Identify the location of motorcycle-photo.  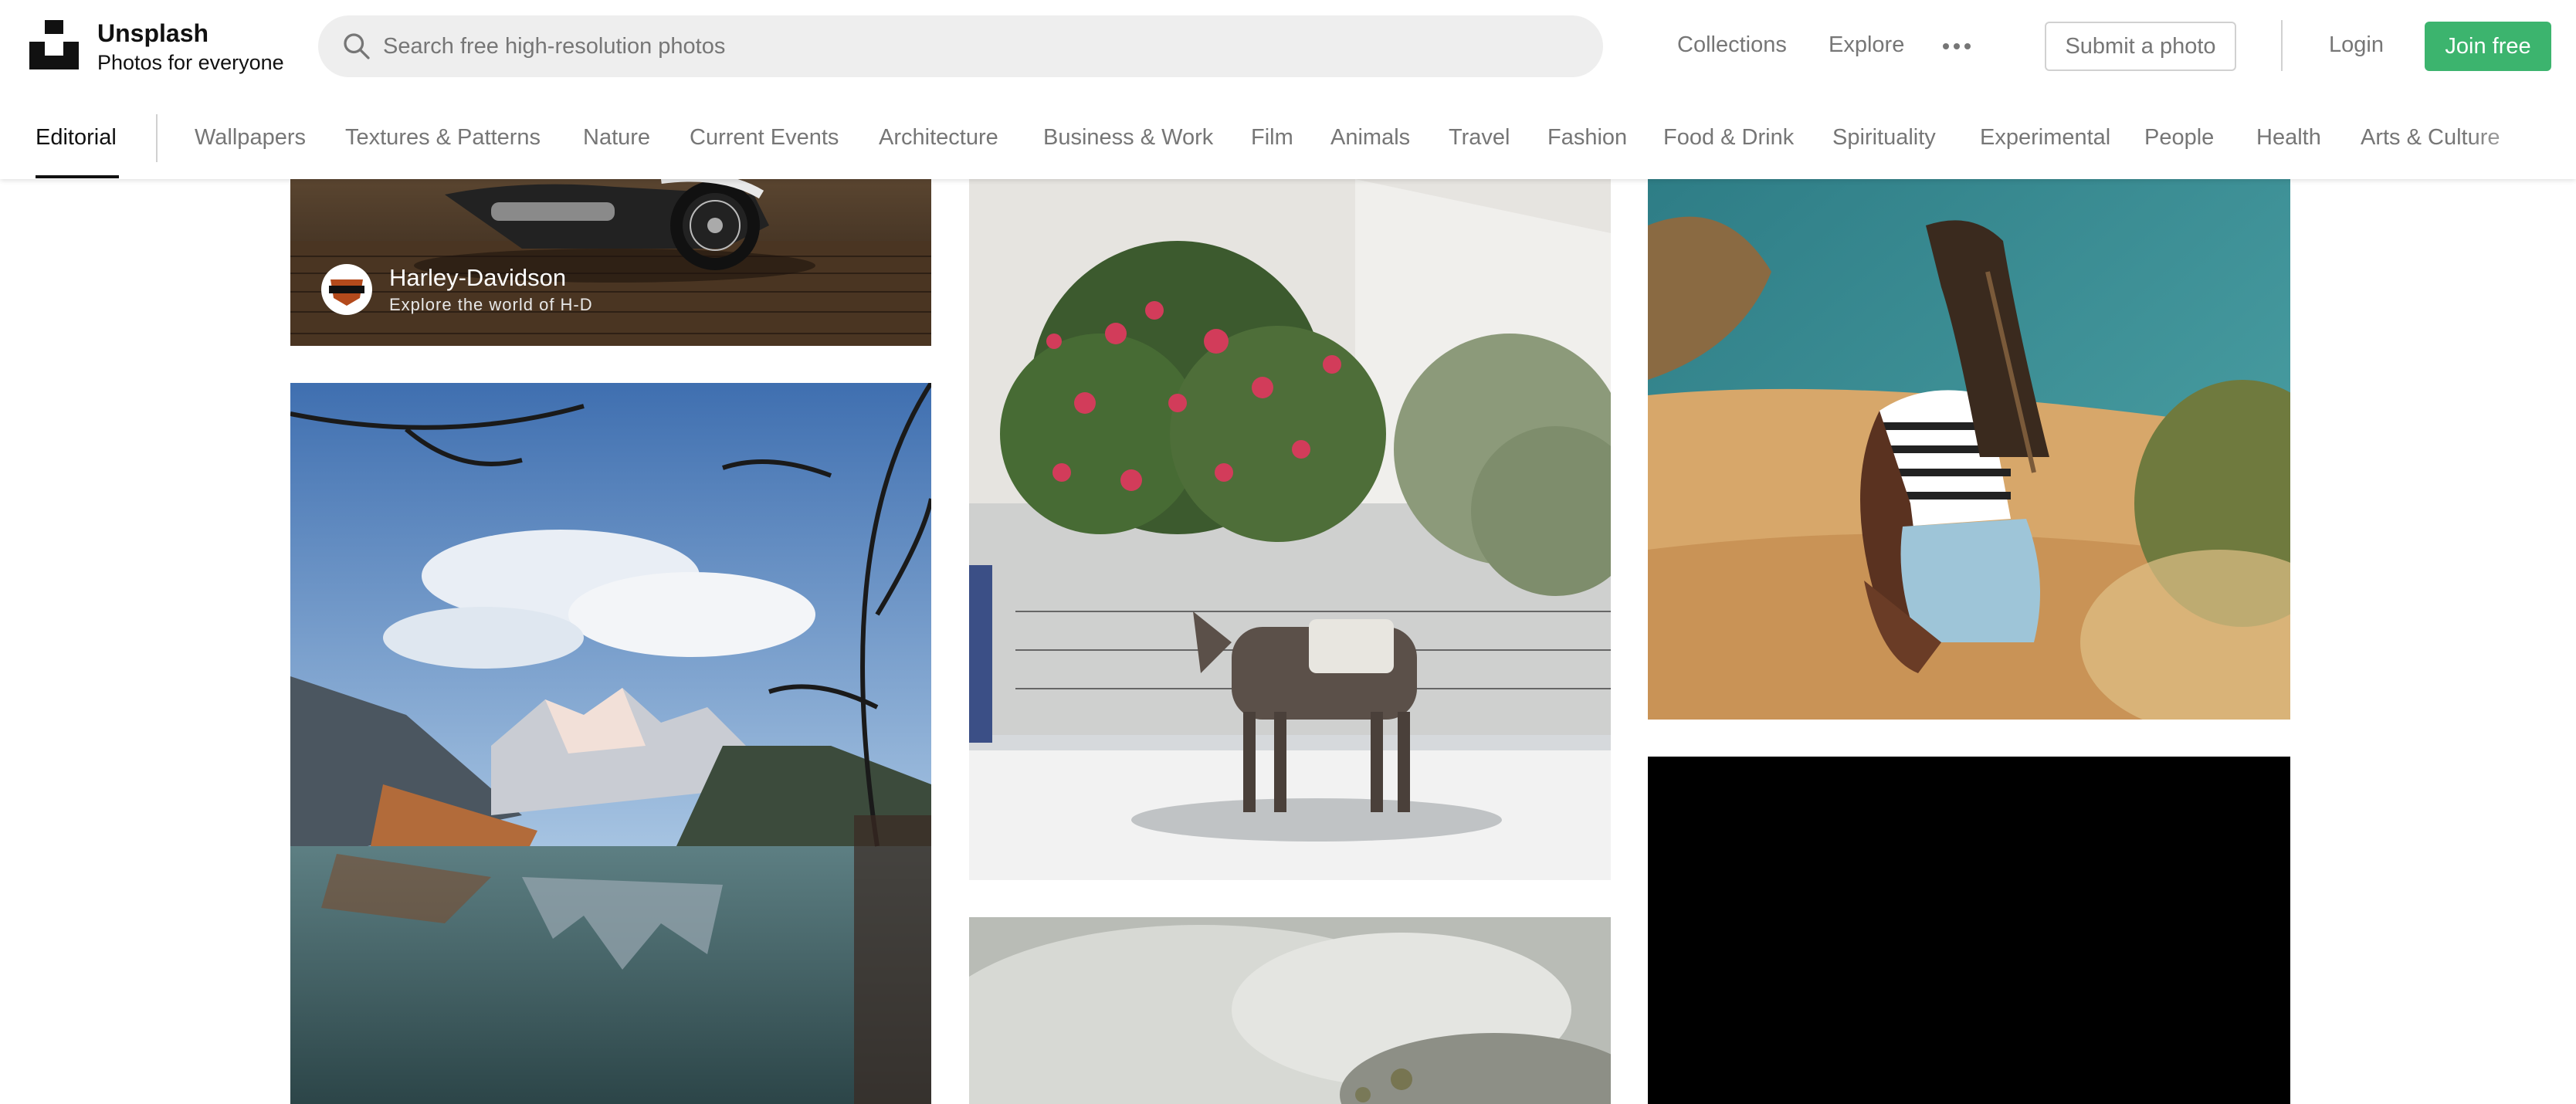
(610, 262).